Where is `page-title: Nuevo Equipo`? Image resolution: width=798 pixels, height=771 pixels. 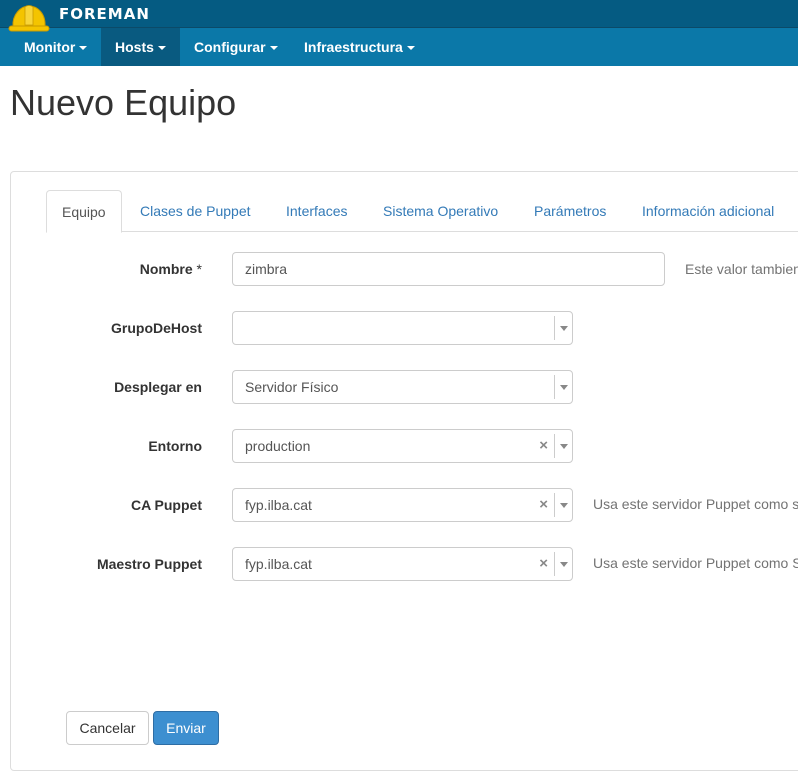 page-title: Nuevo Equipo is located at coordinates (123, 102).